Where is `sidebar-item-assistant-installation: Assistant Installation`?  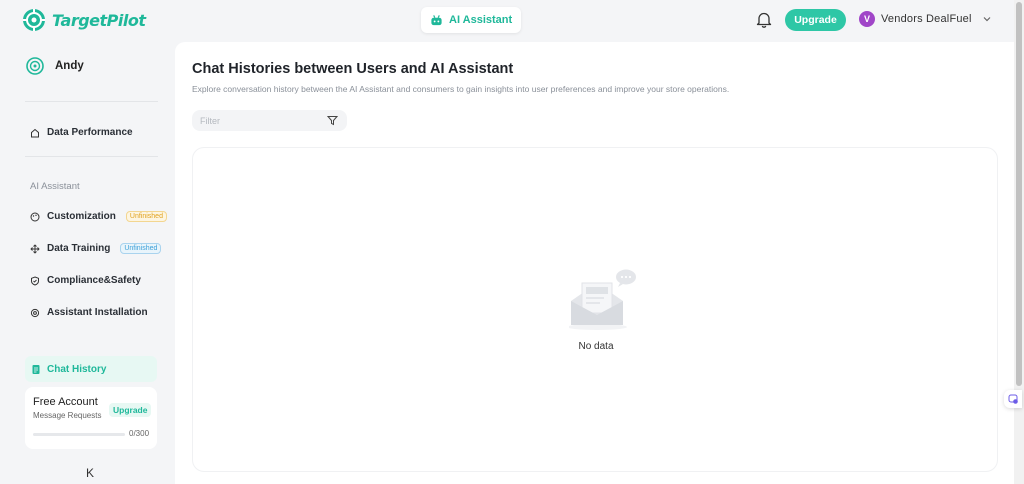
sidebar-item-assistant-installation: Assistant Installation is located at coordinates (89, 312).